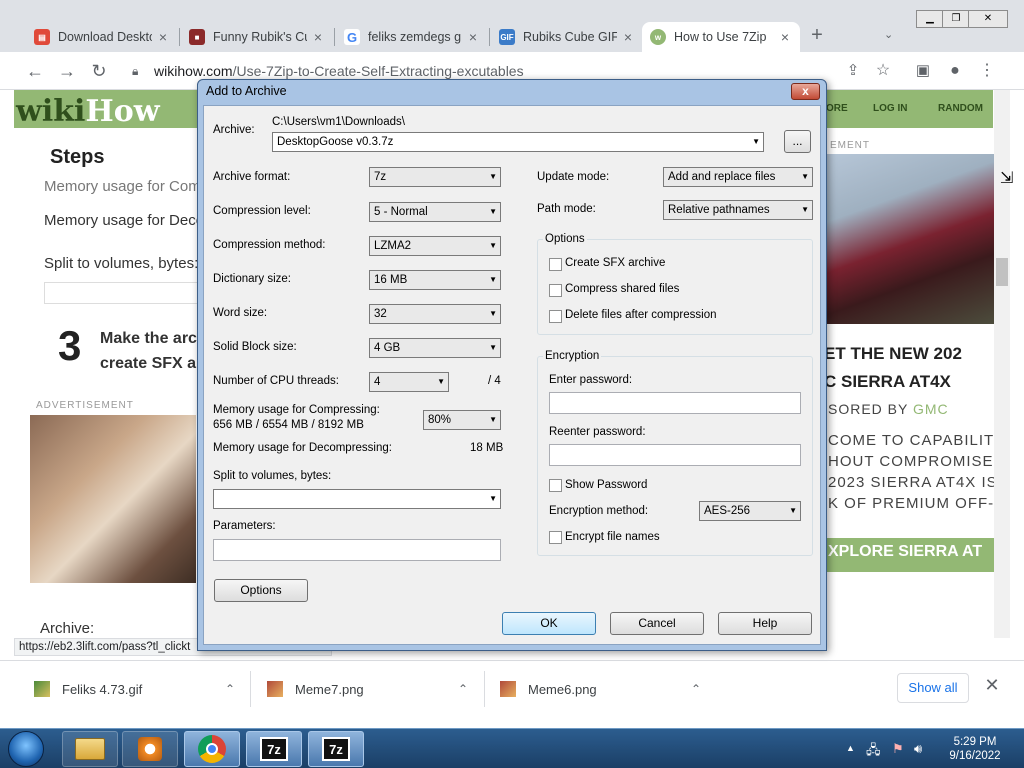 The width and height of the screenshot is (1024, 768). Describe the element at coordinates (853, 71) in the screenshot. I see `share-icon: ⇪` at that location.